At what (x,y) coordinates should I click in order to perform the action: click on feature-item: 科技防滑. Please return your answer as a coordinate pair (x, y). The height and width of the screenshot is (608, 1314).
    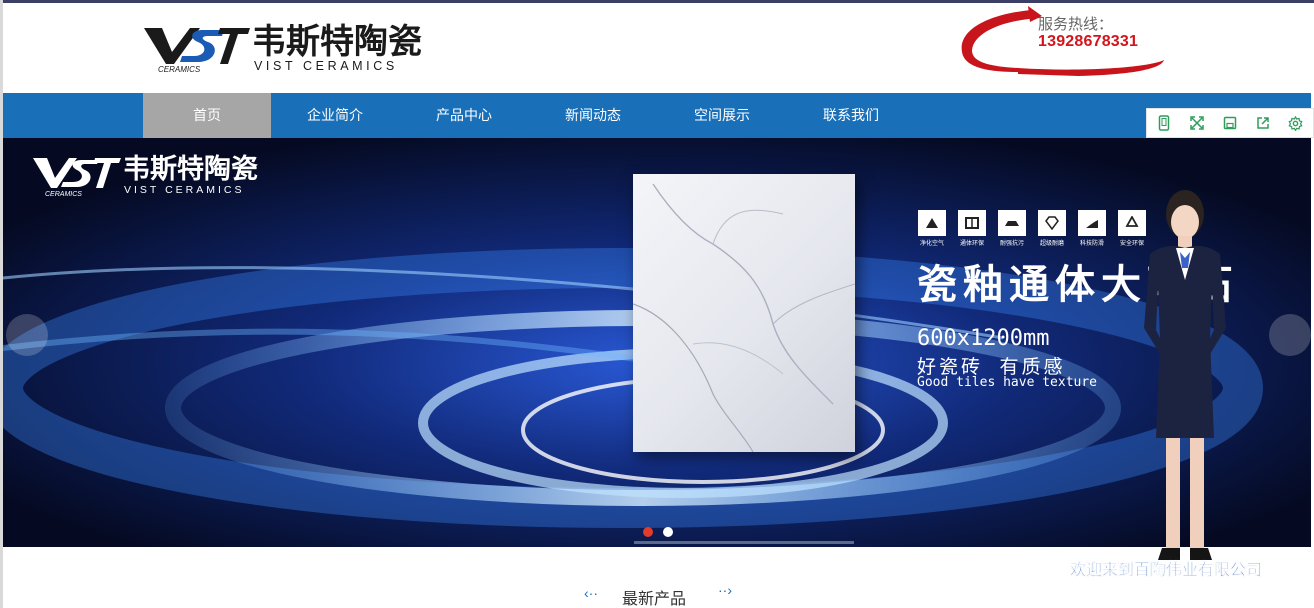
    Looking at the image, I should click on (1092, 230).